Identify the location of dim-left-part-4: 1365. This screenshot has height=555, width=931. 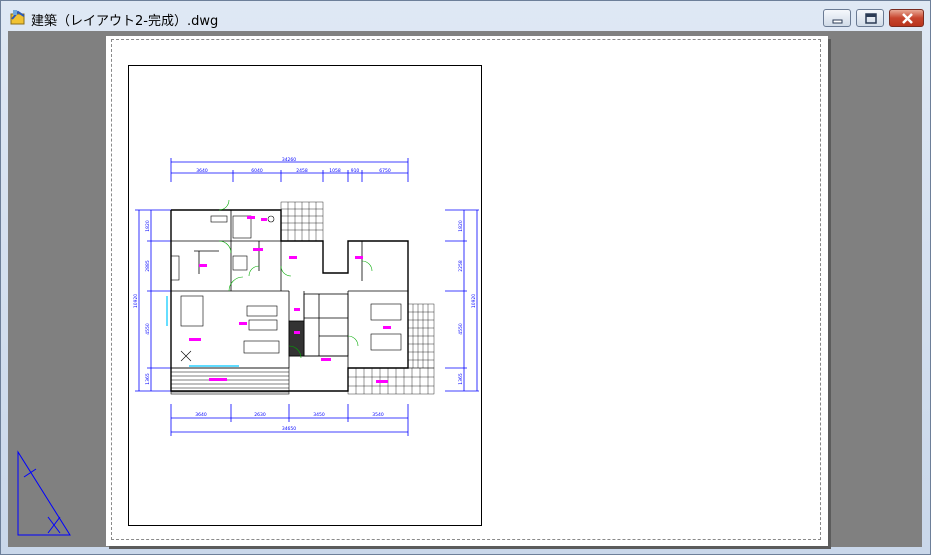
(148, 379).